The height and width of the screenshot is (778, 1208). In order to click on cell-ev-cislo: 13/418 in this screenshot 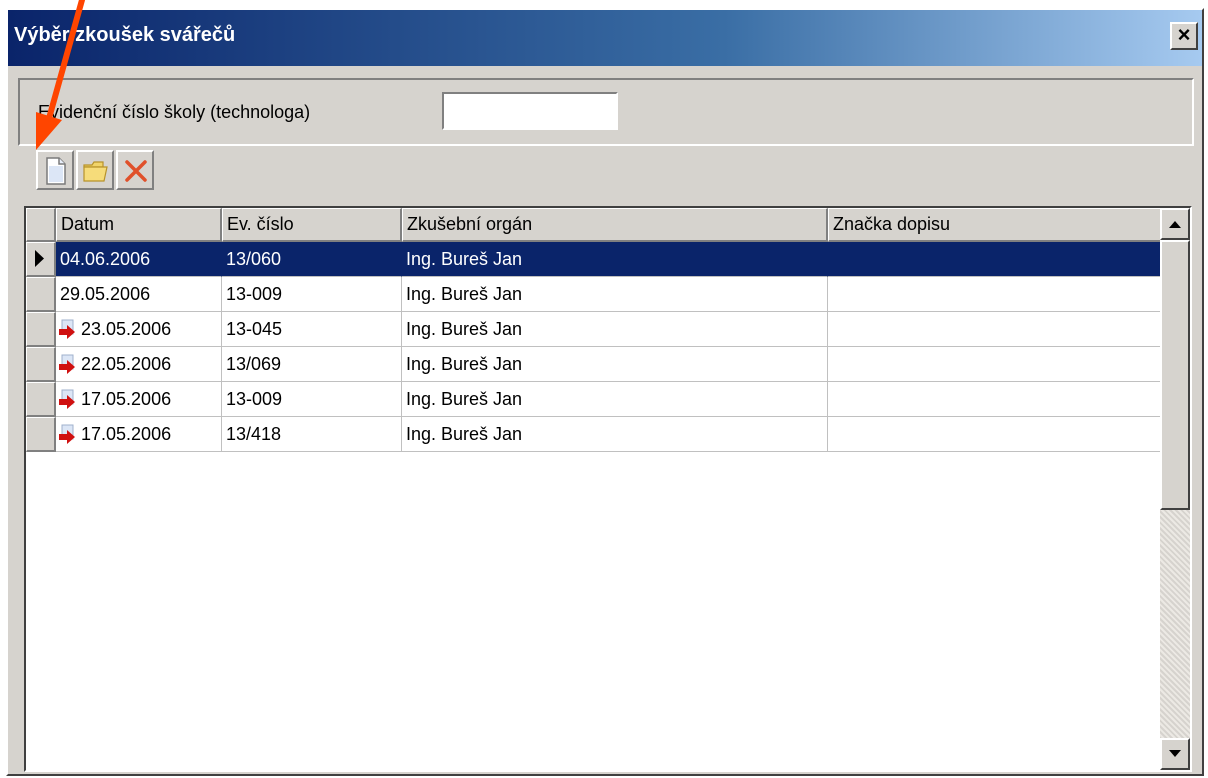, I will do `click(312, 434)`.